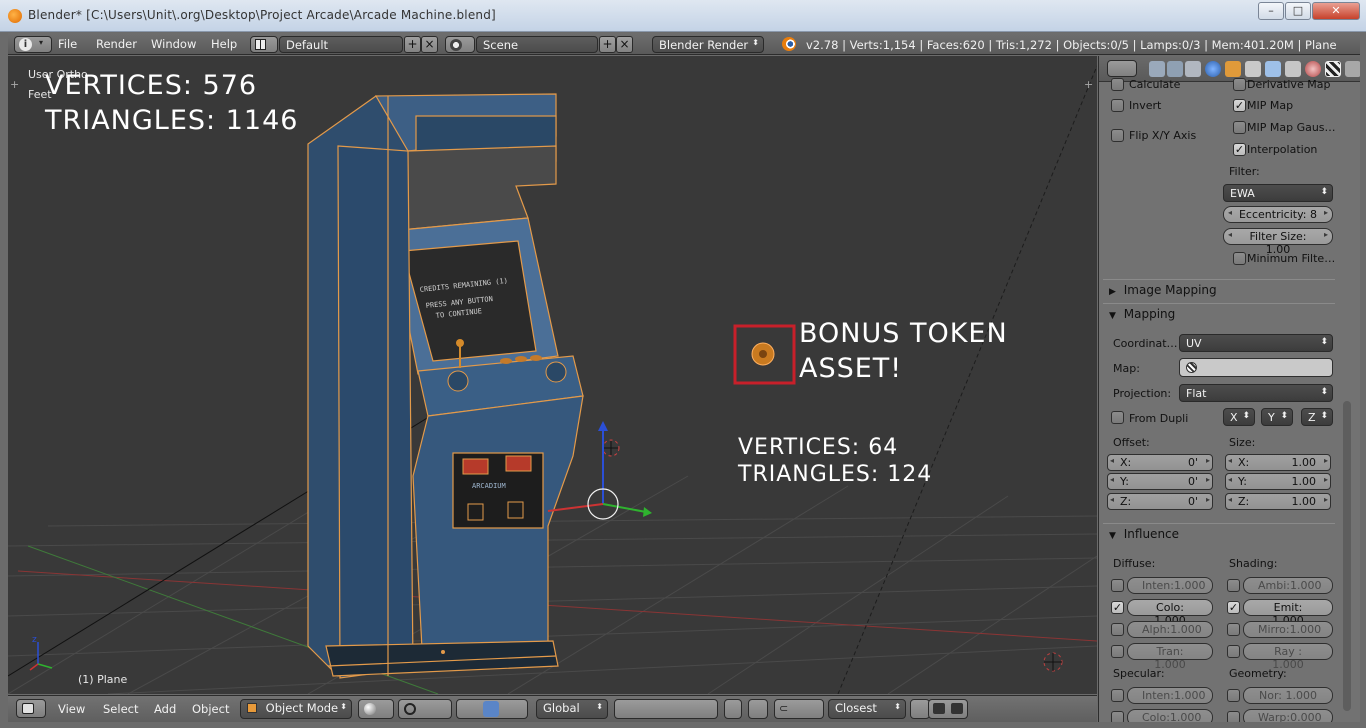 This screenshot has width=1366, height=728. Describe the element at coordinates (460, 44) in the screenshot. I see `scene-browse-button` at that location.